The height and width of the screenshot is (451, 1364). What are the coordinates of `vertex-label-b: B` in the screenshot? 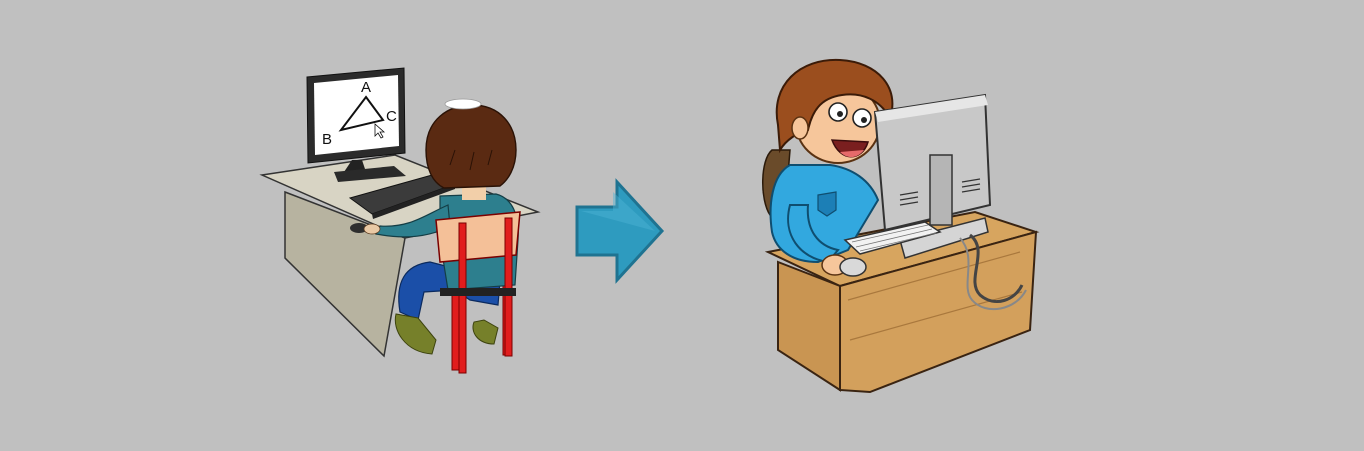 It's located at (327, 139).